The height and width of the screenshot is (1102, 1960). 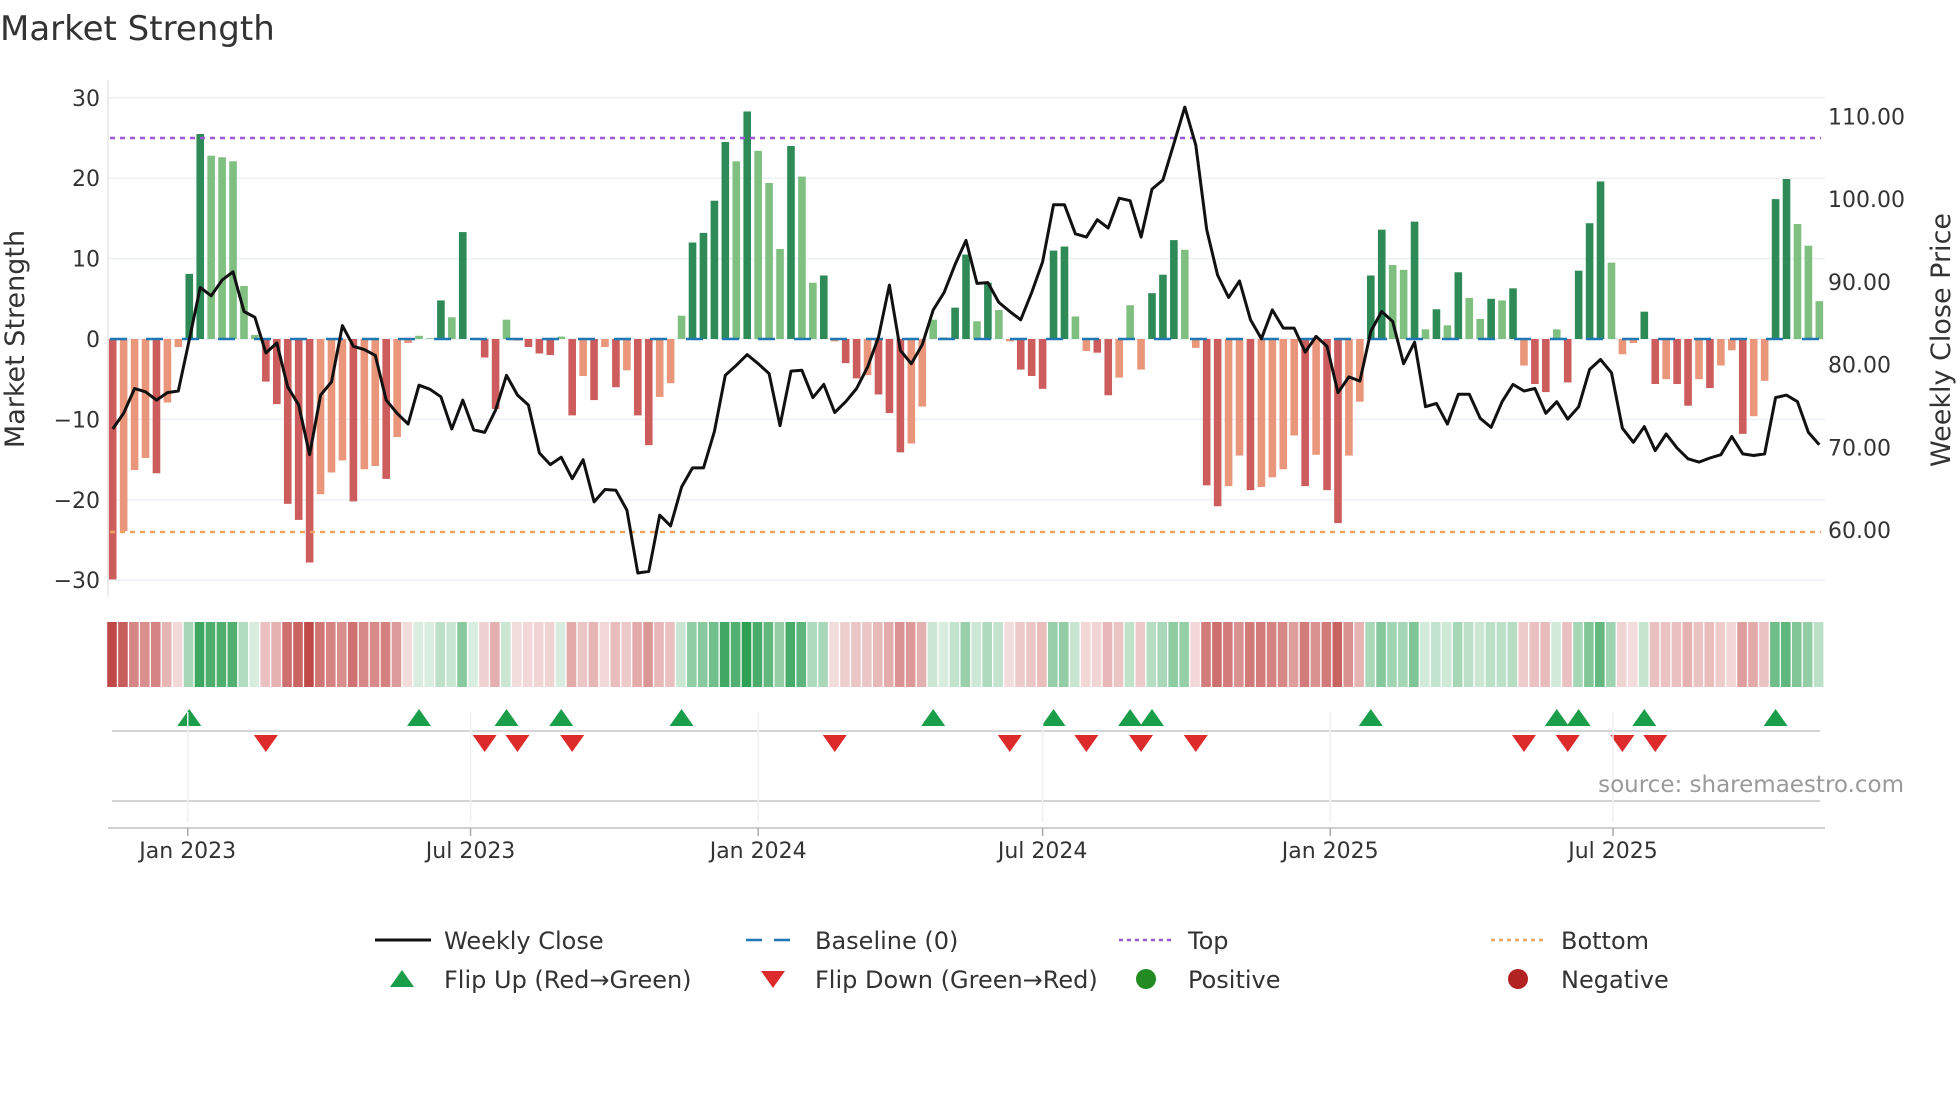 I want to click on y-tick-label: −10, so click(x=77, y=420).